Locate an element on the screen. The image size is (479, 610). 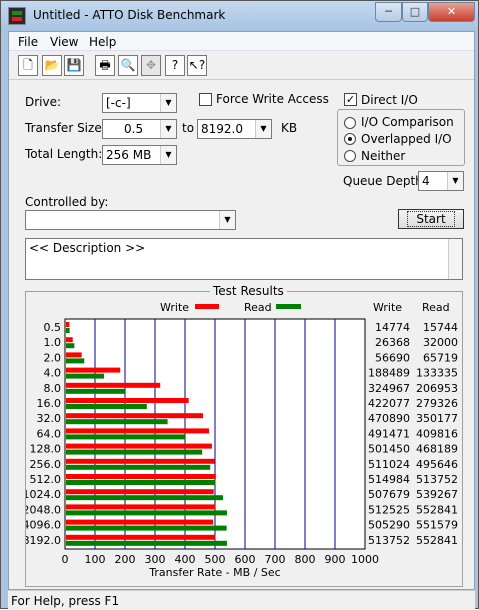
write-value: 511024 is located at coordinates (389, 464).